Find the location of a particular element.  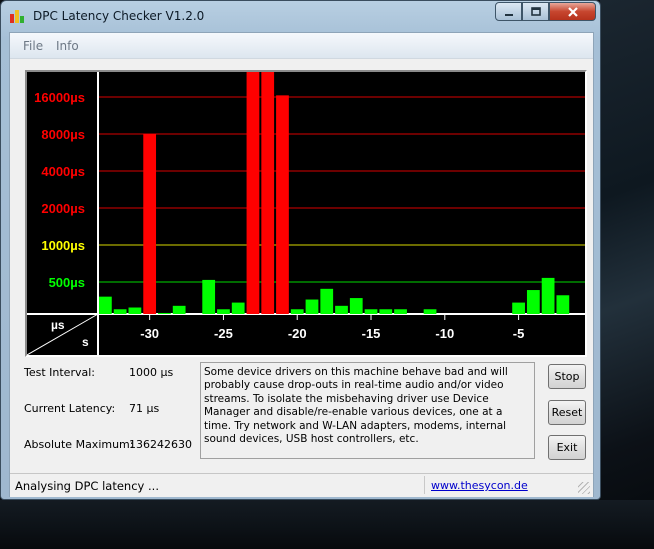

menu-file: File is located at coordinates (33, 46).